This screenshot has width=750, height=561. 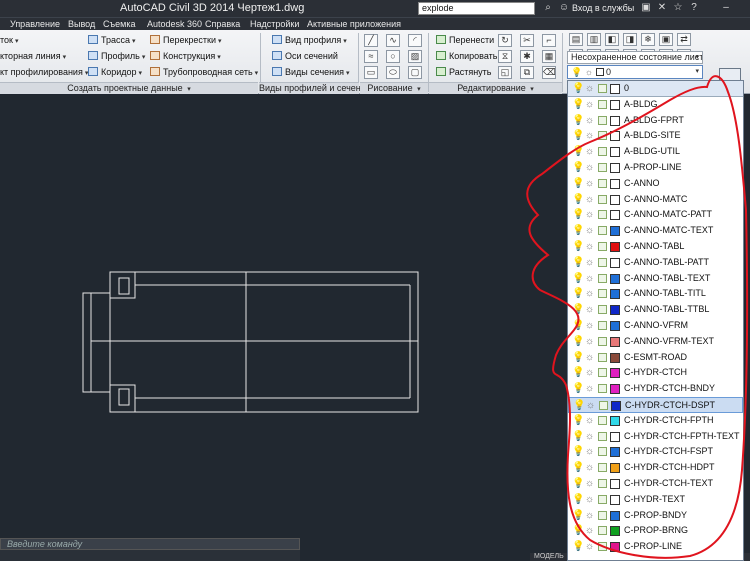 What do you see at coordinates (684, 39) in the screenshot?
I see `layer-match-button: ⇄` at bounding box center [684, 39].